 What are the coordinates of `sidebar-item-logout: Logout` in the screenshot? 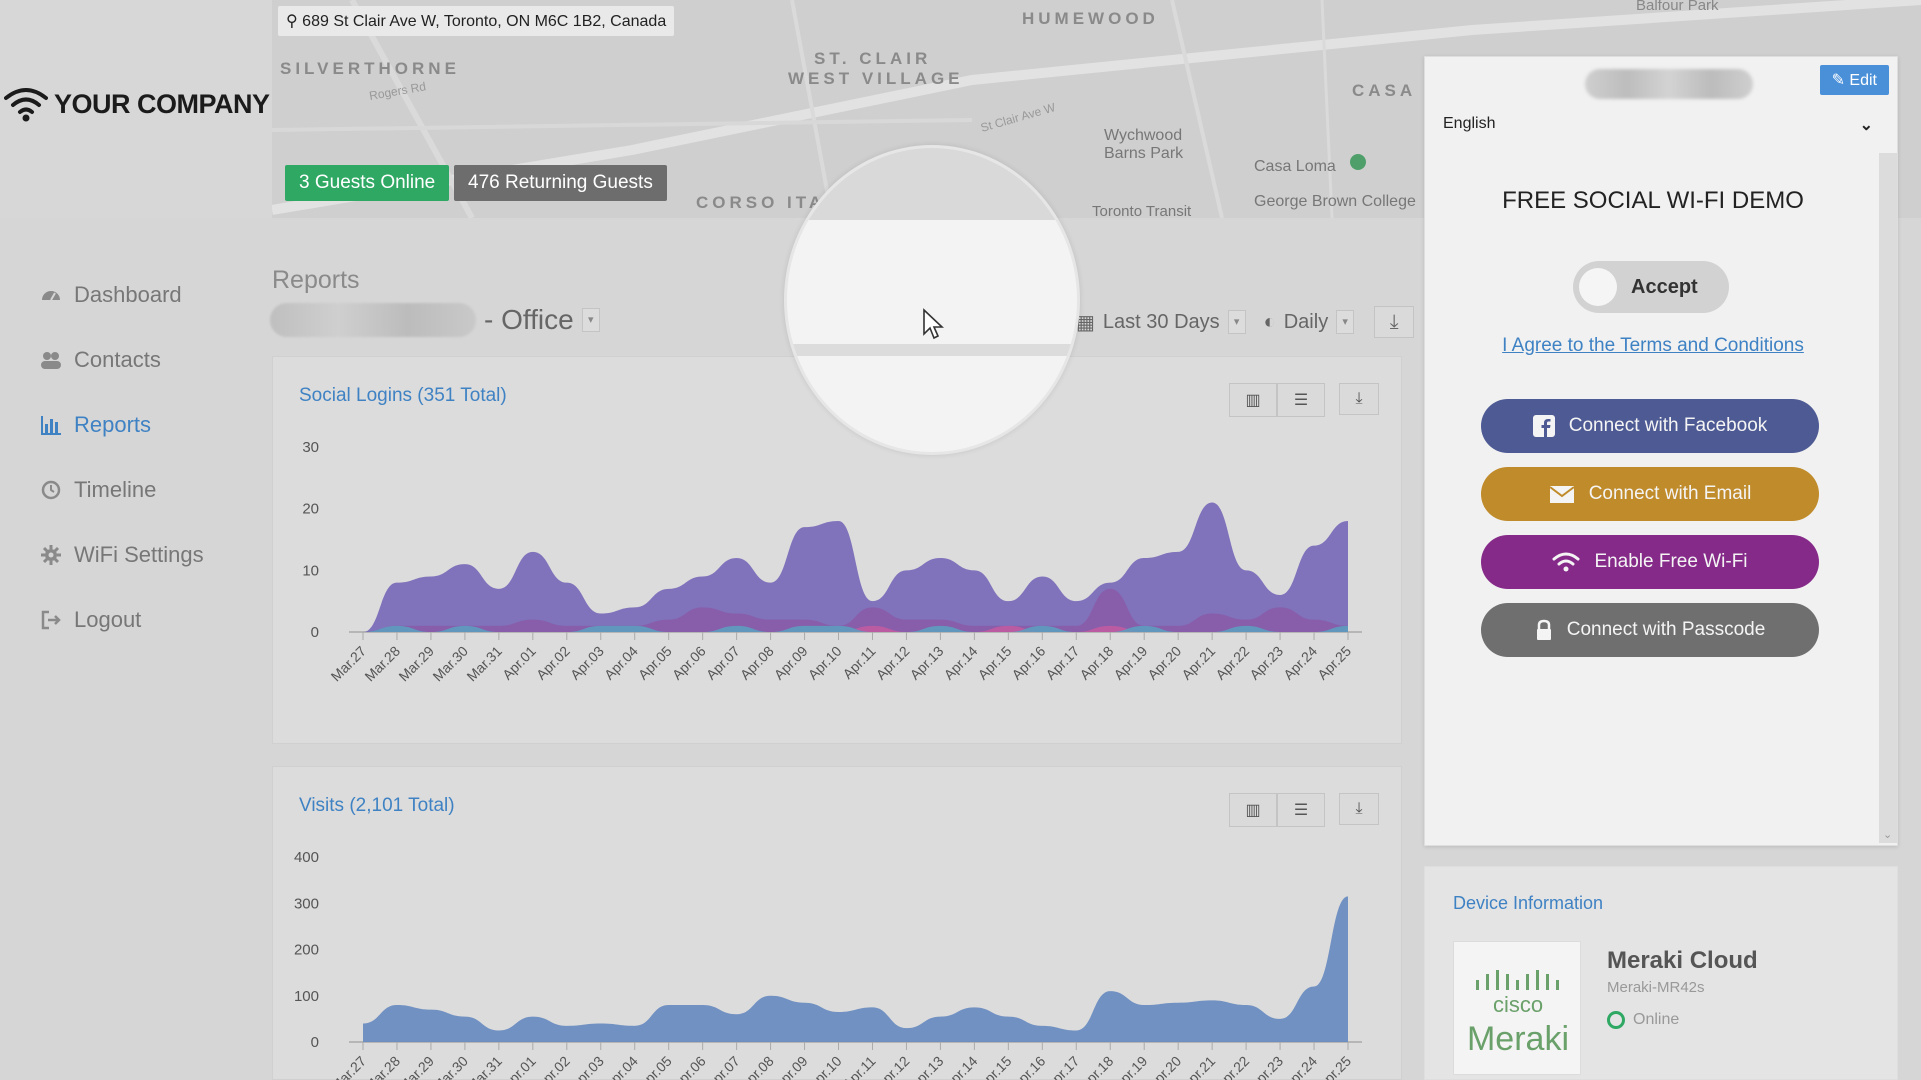 It's located at (122, 619).